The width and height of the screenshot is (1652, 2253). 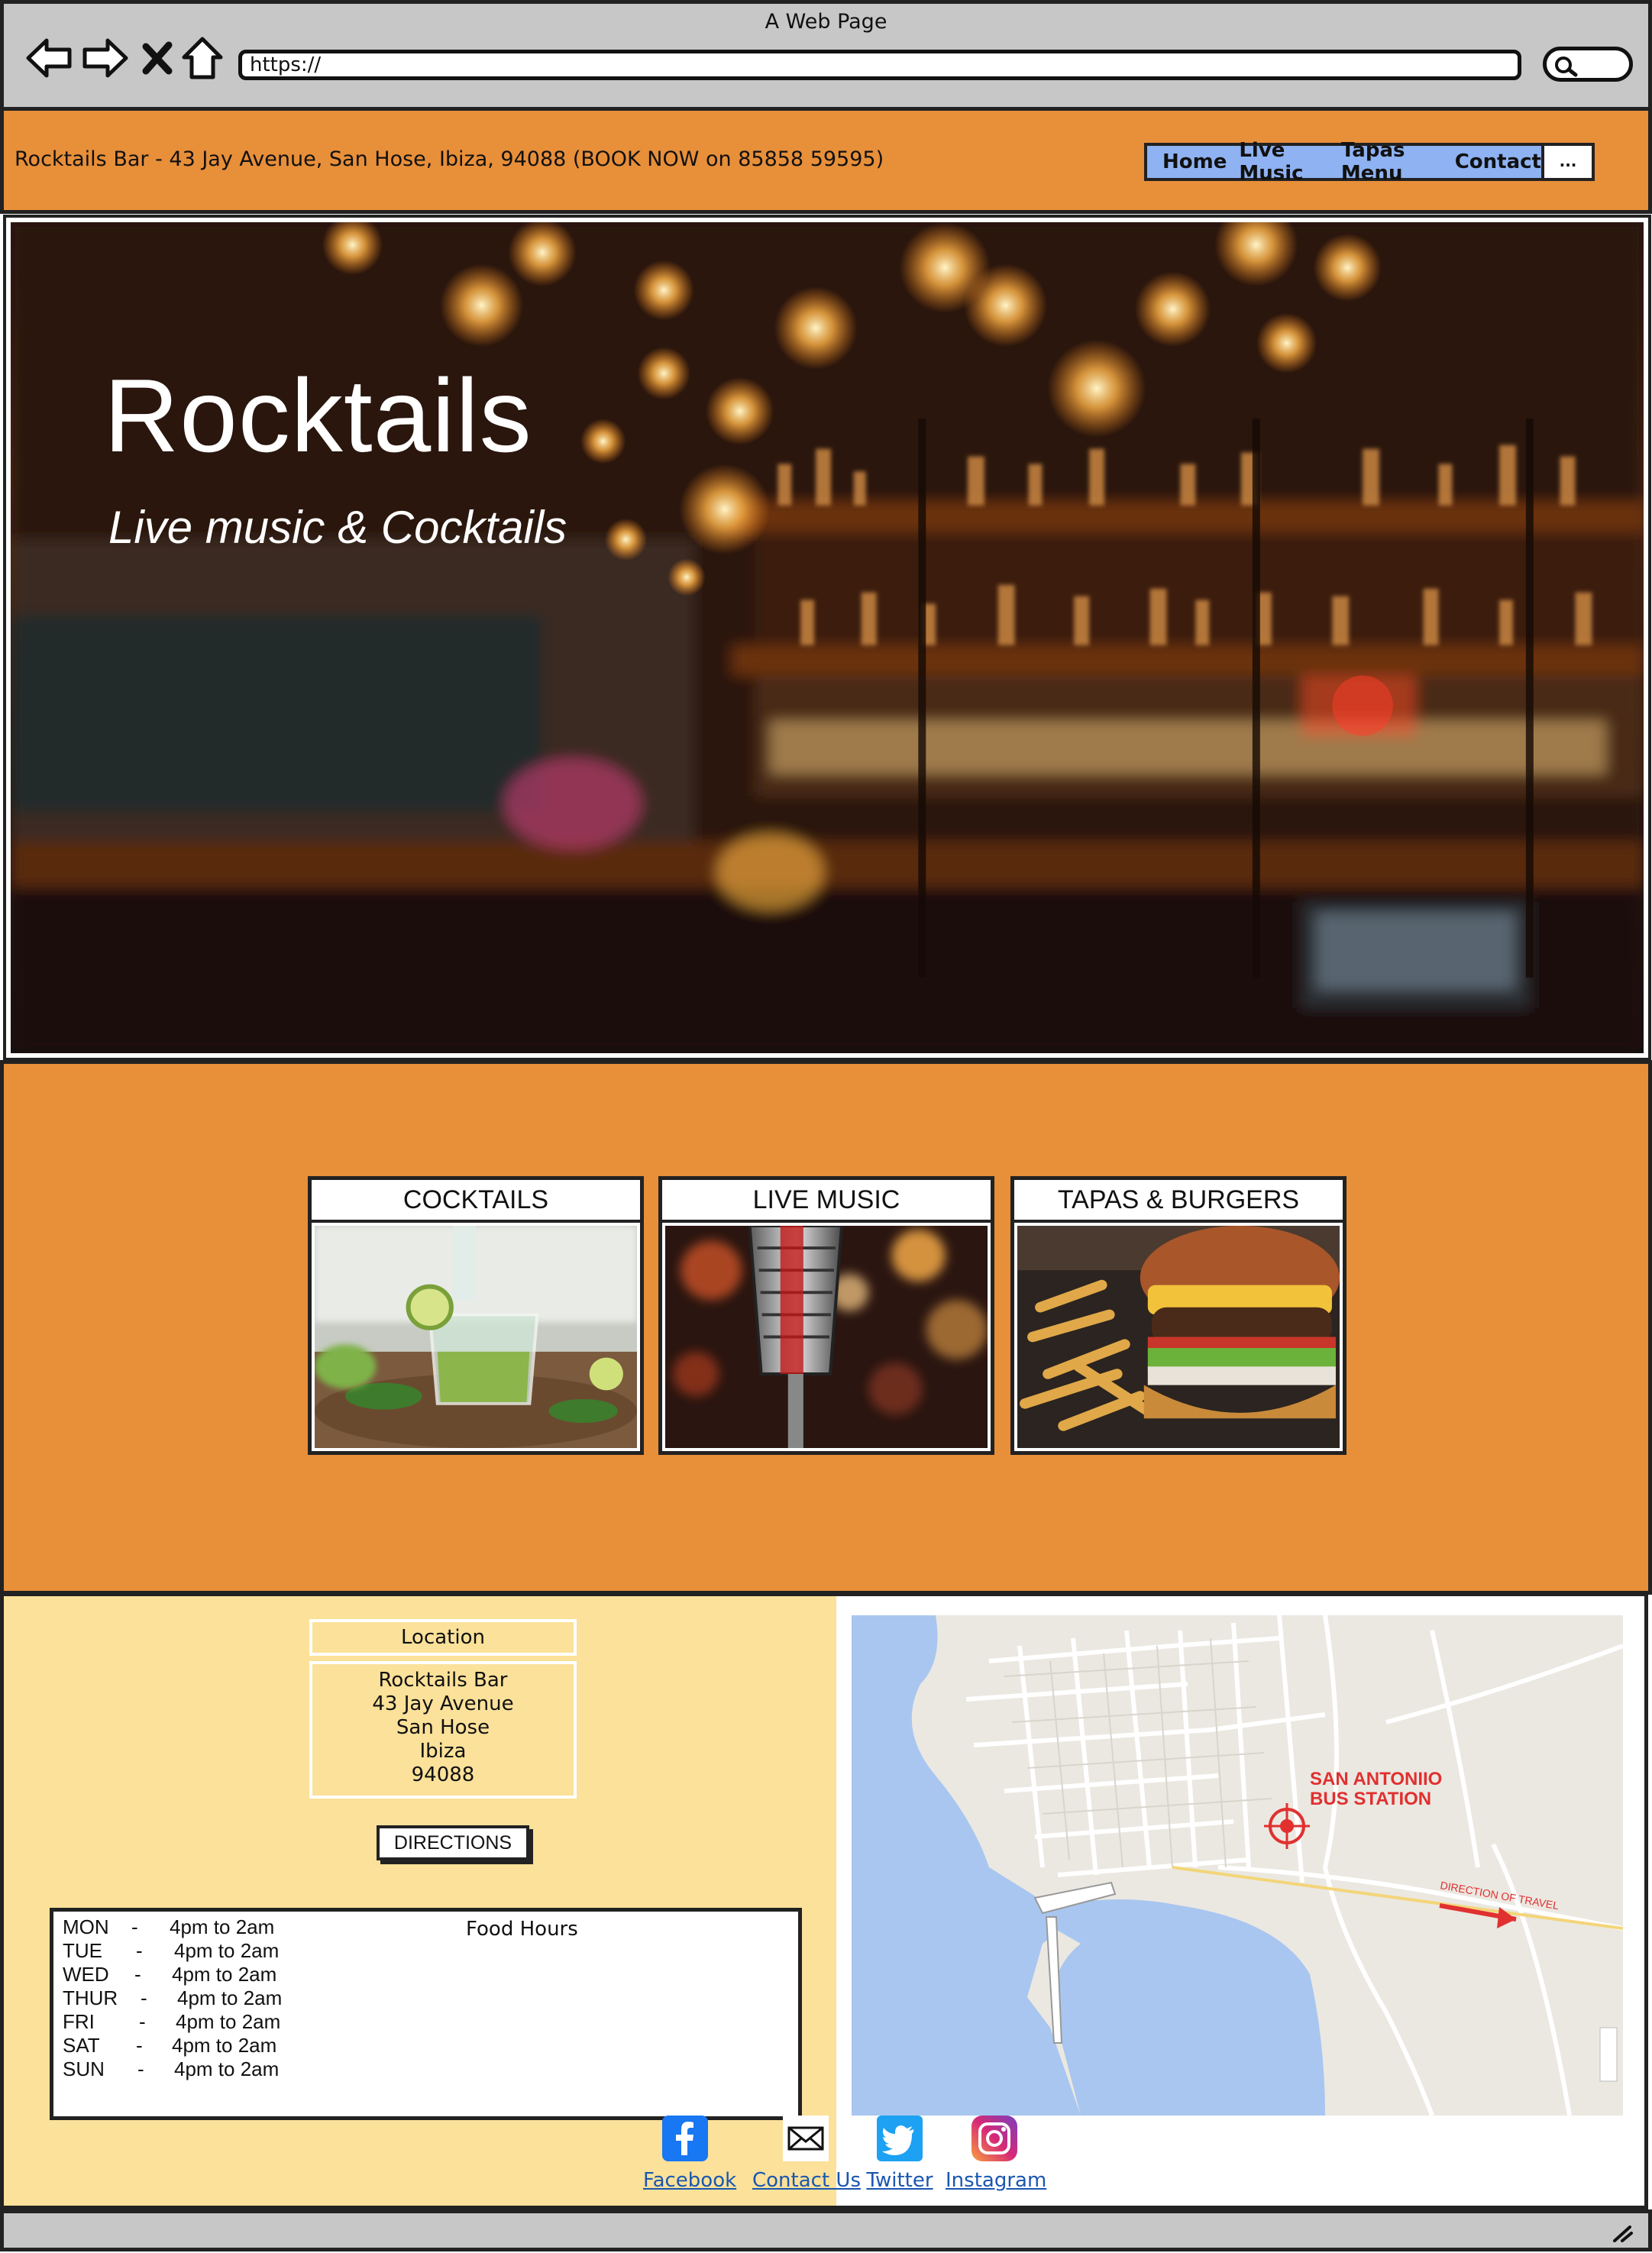 I want to click on back-arrow-icon, so click(x=50, y=58).